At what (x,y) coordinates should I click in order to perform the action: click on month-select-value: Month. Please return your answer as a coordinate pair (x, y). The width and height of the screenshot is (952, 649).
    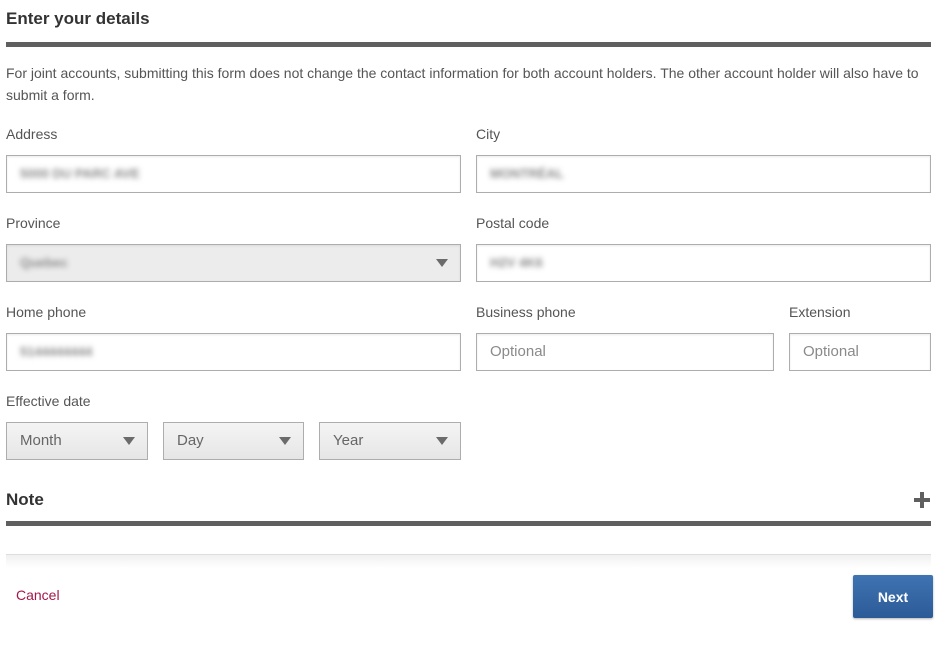
    Looking at the image, I should click on (41, 440).